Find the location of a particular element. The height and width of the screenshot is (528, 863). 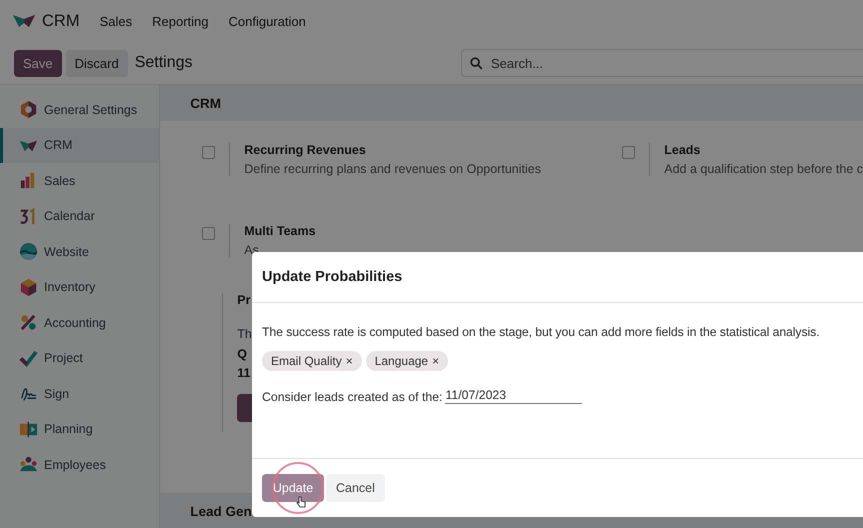

section-title: Lead Gen is located at coordinates (221, 511).